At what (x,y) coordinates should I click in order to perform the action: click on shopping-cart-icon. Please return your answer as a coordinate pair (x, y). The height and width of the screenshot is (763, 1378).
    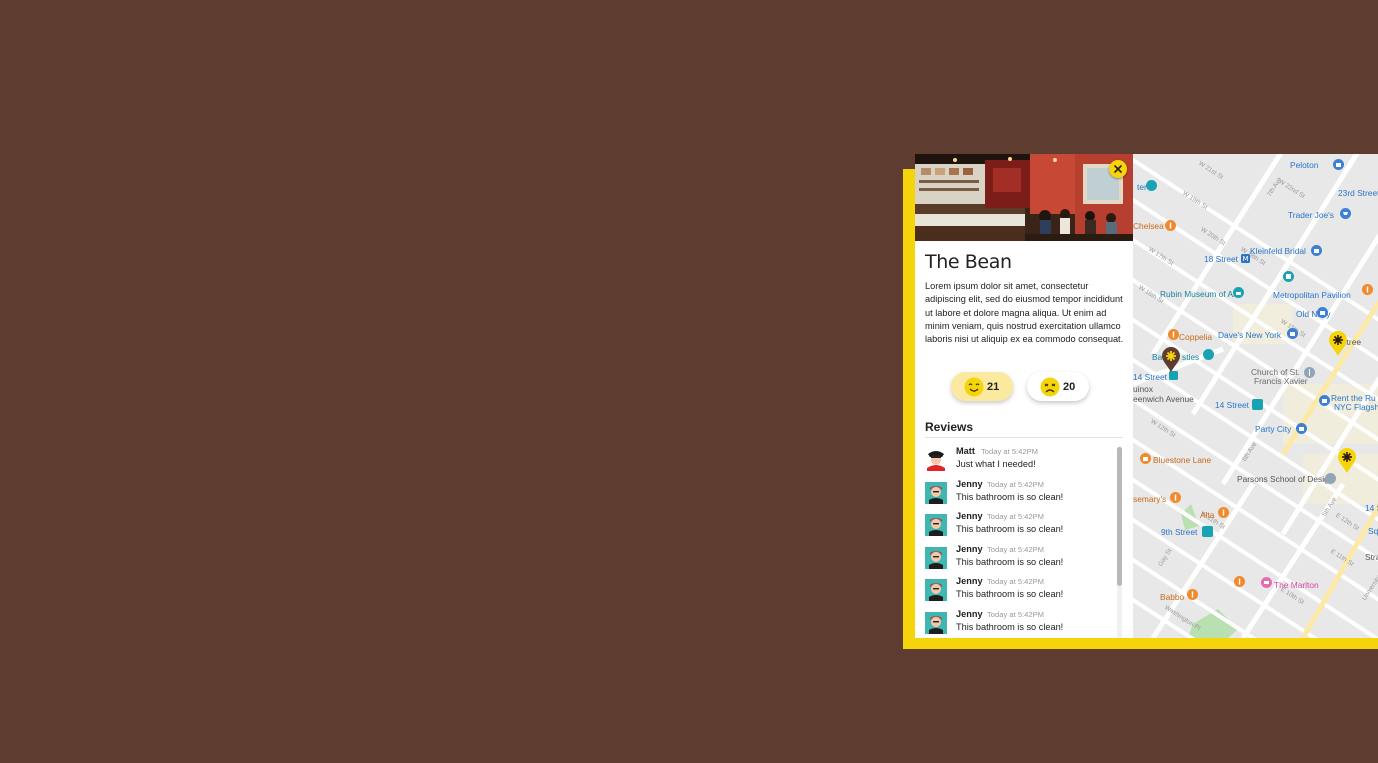
    Looking at the image, I should click on (1345, 213).